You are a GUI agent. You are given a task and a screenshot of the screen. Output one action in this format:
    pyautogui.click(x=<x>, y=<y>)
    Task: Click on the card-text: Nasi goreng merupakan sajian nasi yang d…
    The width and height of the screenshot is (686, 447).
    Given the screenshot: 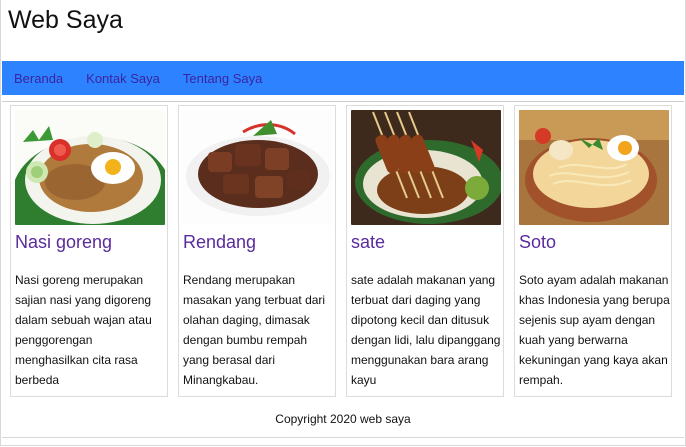 What is the action you would take?
    pyautogui.click(x=83, y=330)
    